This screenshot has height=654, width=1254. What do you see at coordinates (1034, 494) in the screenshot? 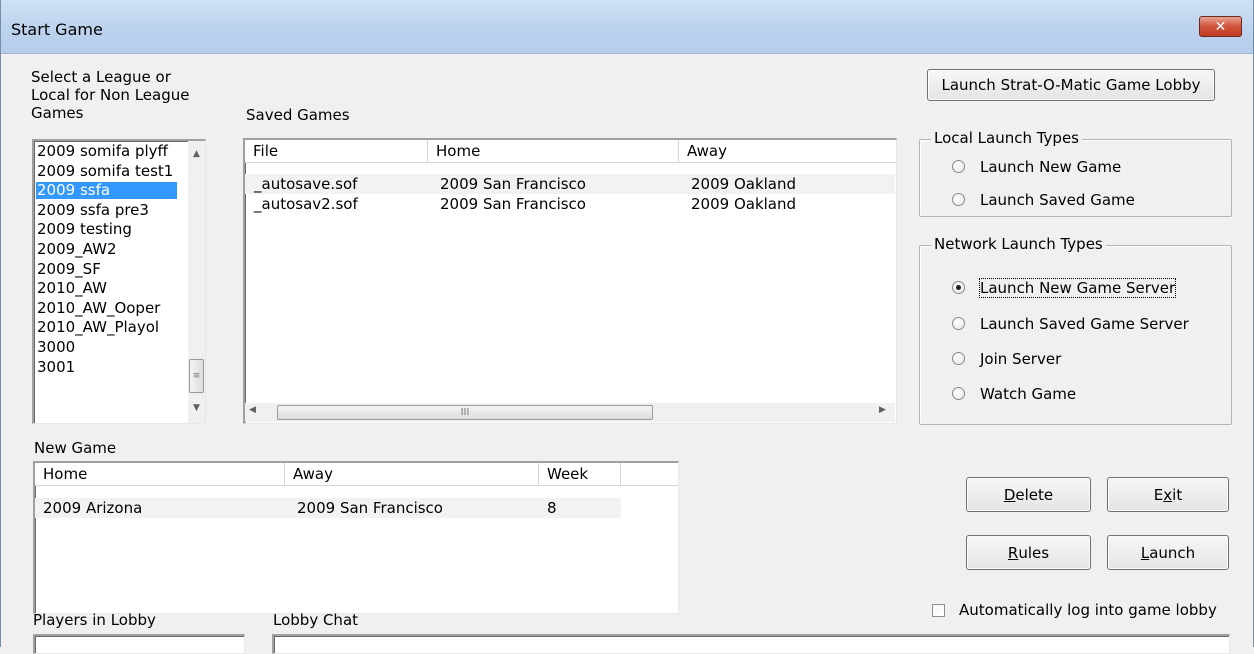
I see `delete-label: elete` at bounding box center [1034, 494].